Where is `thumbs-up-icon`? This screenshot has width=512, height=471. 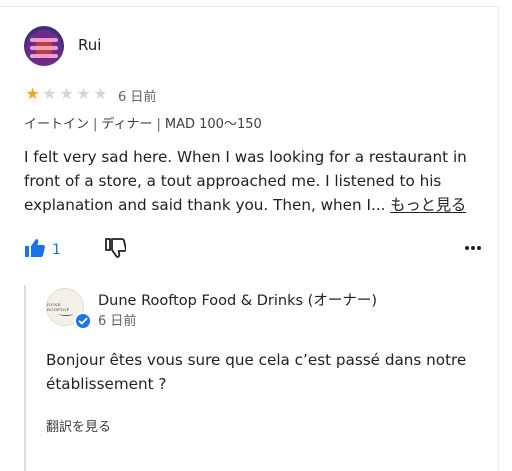
thumbs-up-icon is located at coordinates (35, 250).